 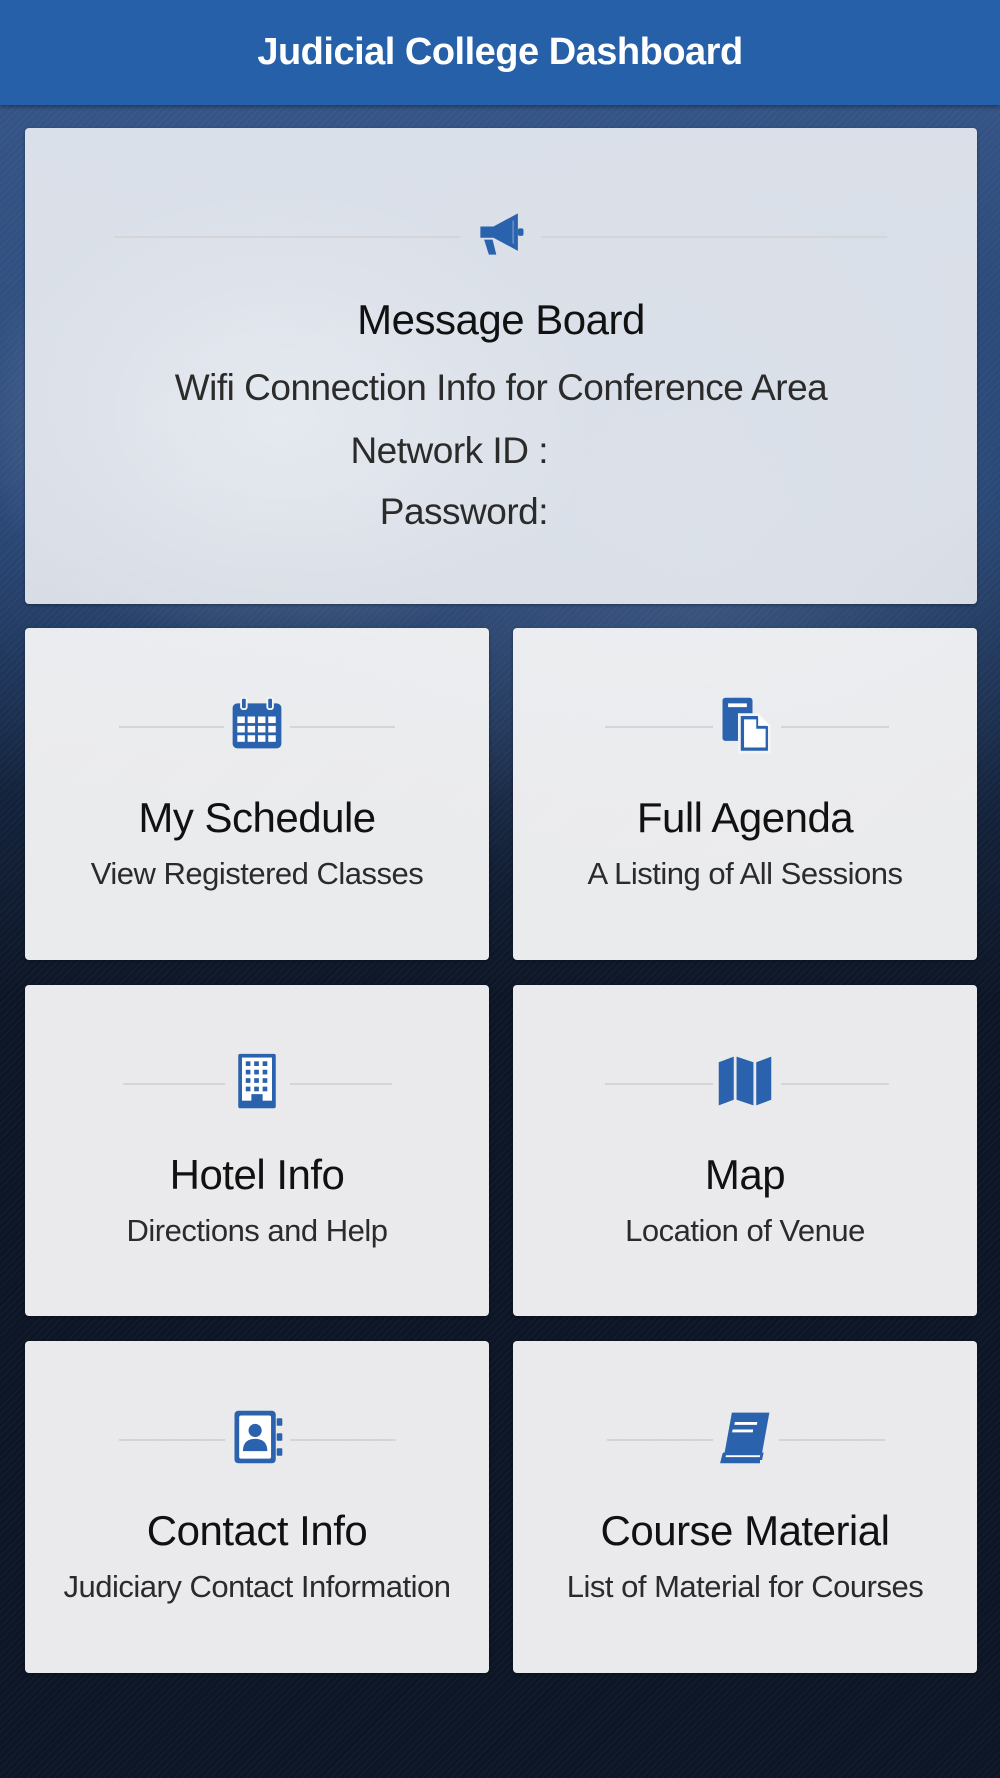 What do you see at coordinates (501, 387) in the screenshot?
I see `wifi-info-text: Wifi Connection Info for Conference Area` at bounding box center [501, 387].